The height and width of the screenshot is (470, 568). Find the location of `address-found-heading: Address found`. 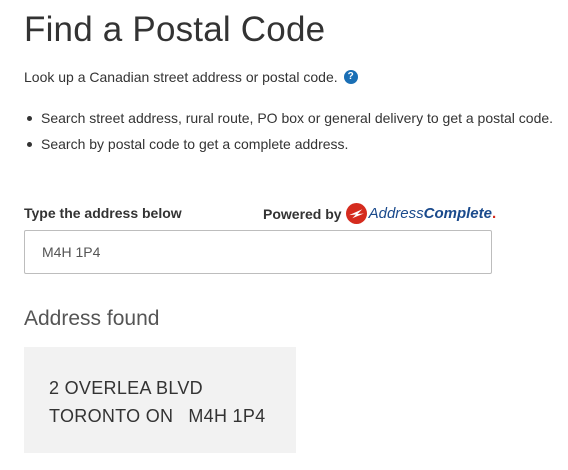

address-found-heading: Address found is located at coordinates (92, 318).